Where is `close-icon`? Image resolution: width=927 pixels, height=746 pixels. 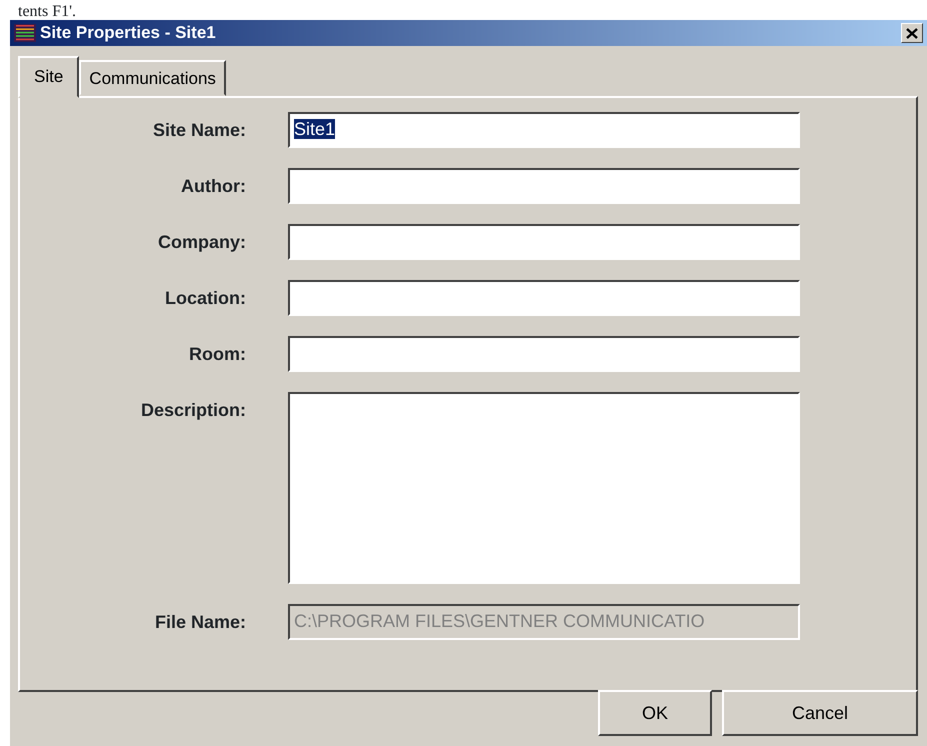
close-icon is located at coordinates (912, 33).